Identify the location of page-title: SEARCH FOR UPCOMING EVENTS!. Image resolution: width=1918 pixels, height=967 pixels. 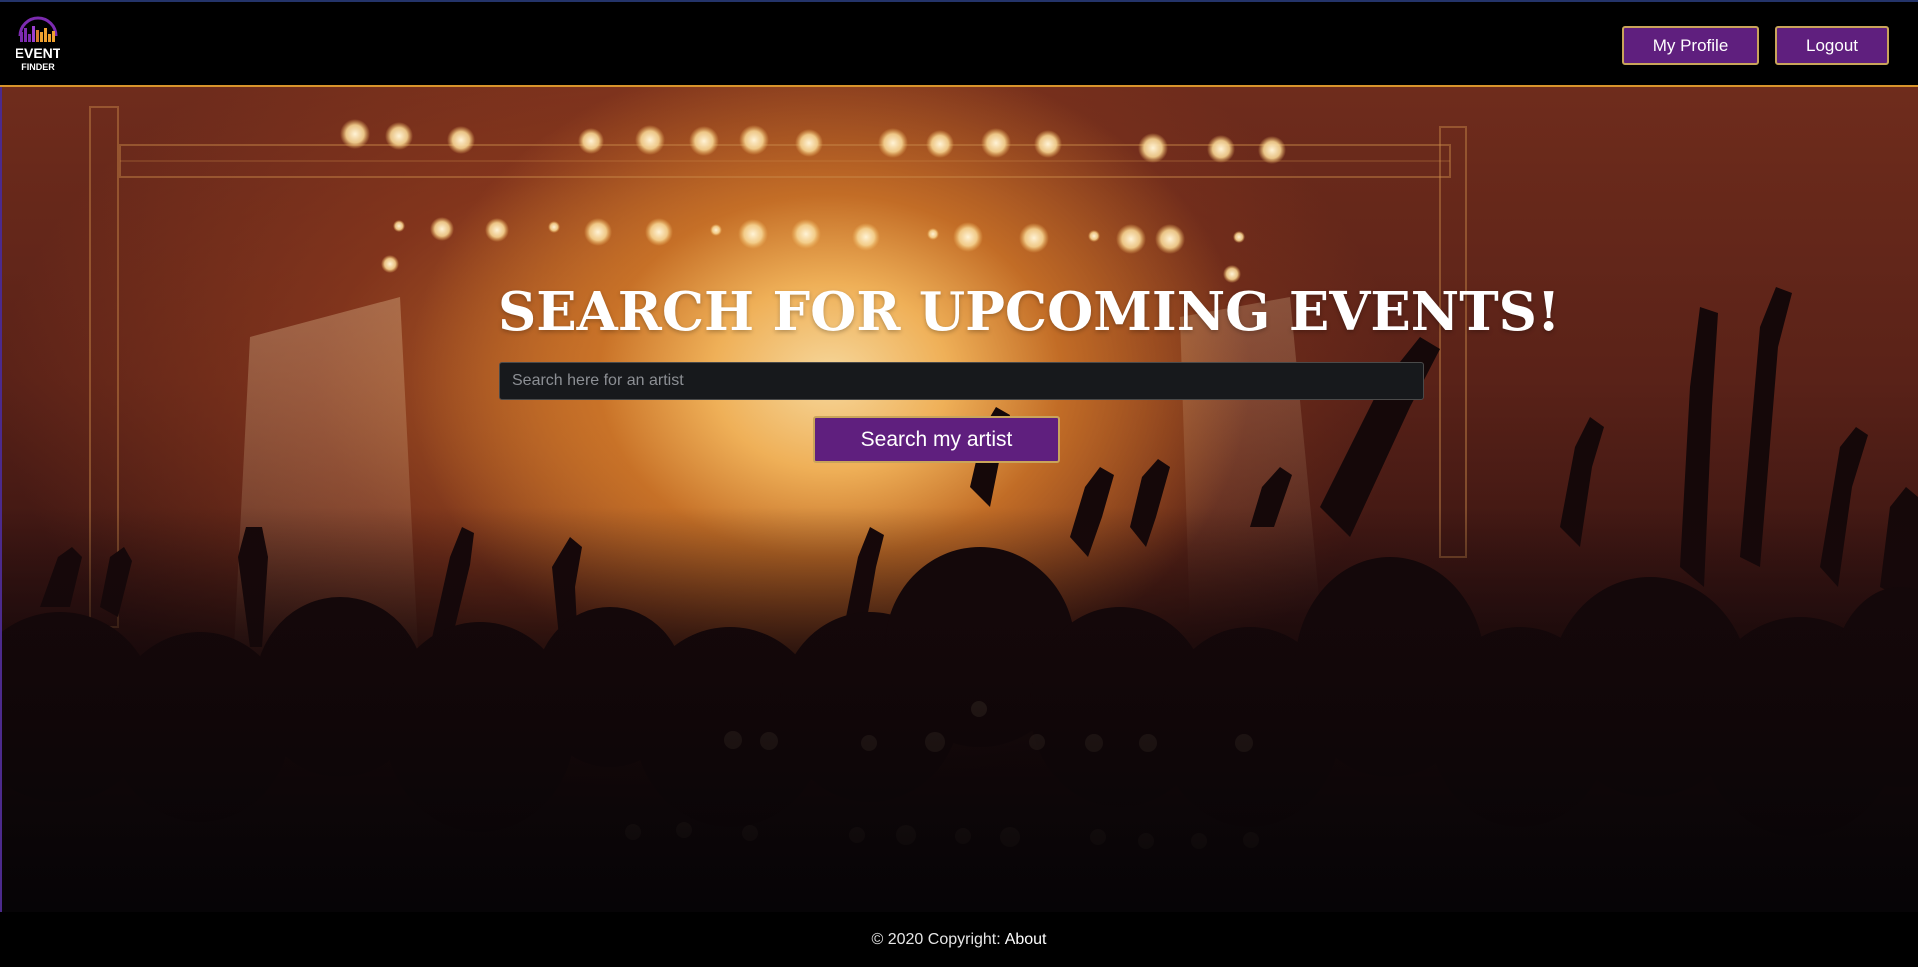
(1029, 312).